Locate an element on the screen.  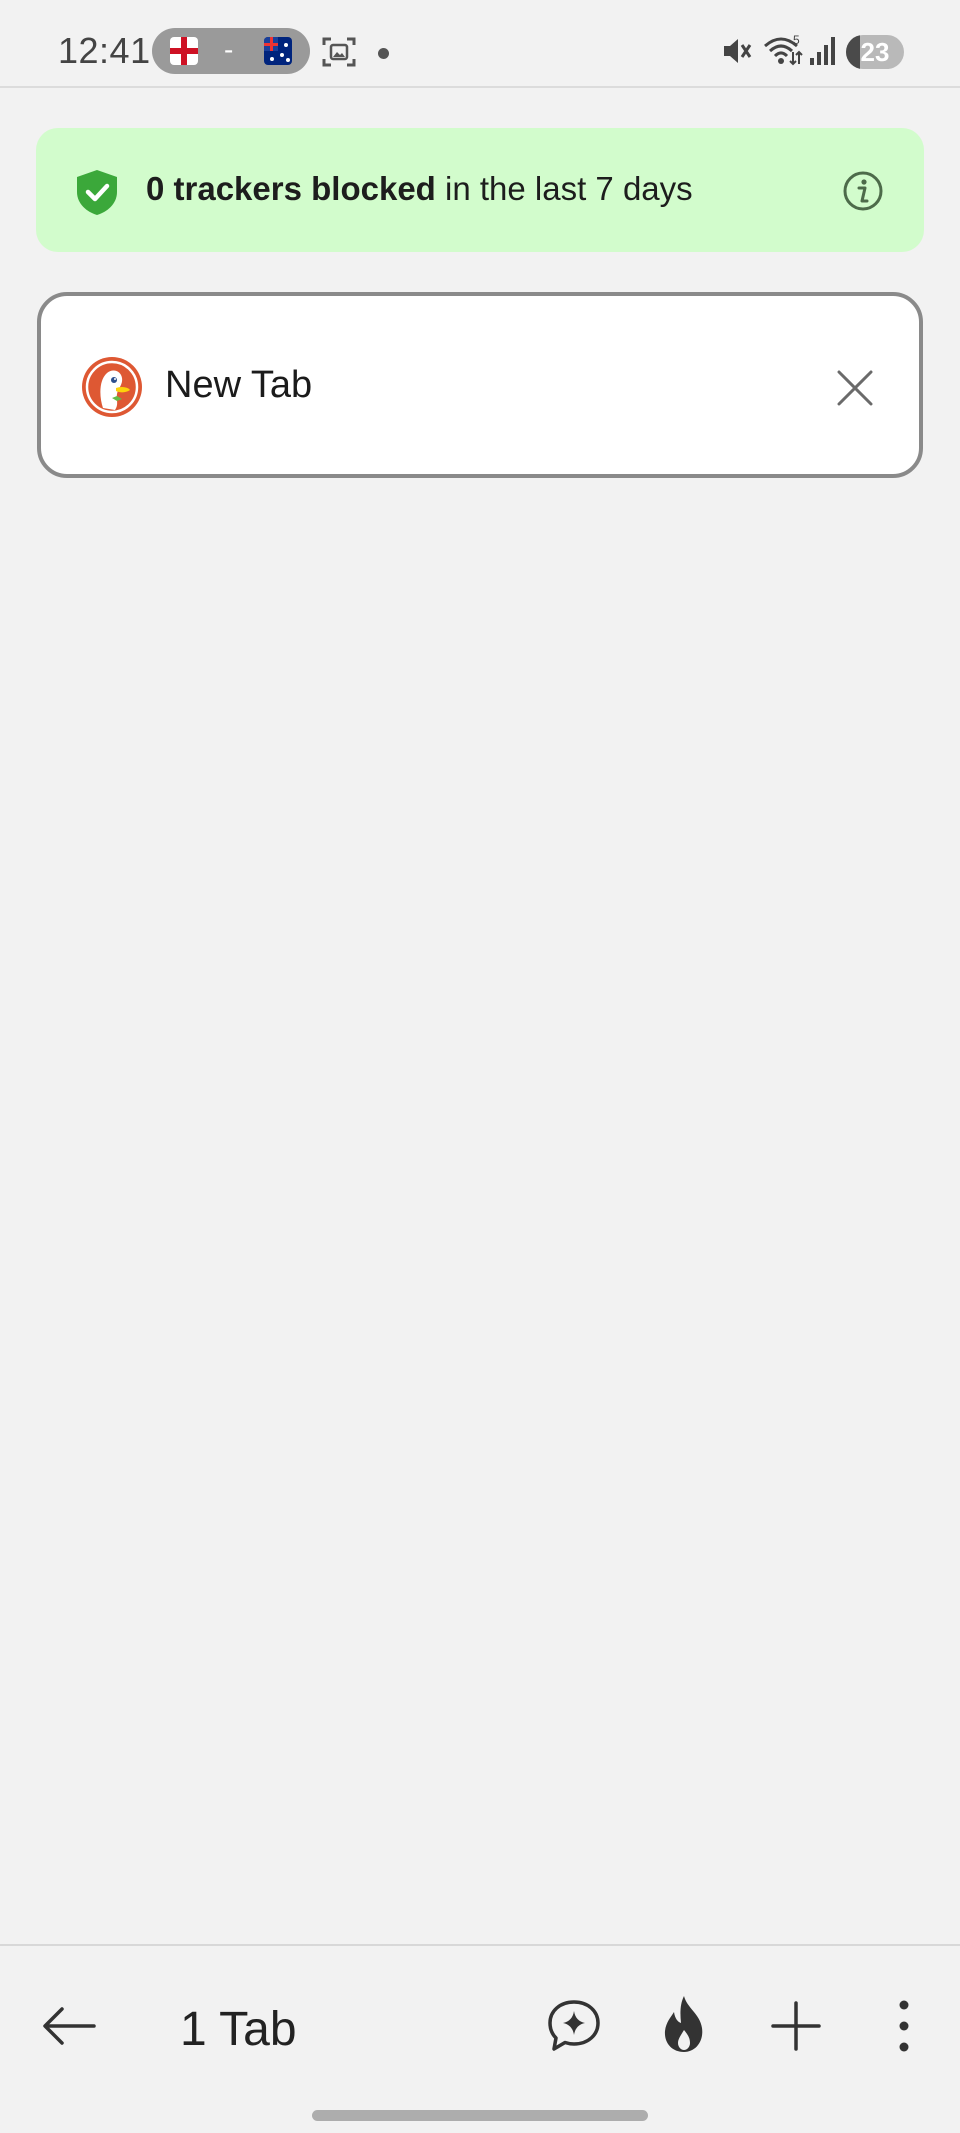
battery-level: 23 is located at coordinates (875, 52).